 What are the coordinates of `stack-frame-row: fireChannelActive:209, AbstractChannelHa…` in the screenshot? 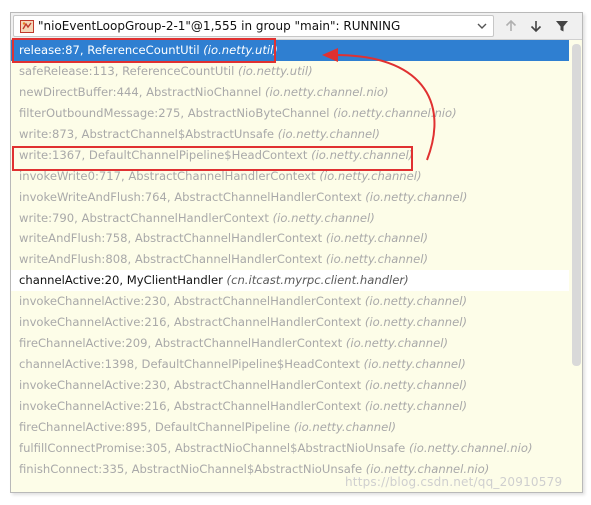 It's located at (290, 343).